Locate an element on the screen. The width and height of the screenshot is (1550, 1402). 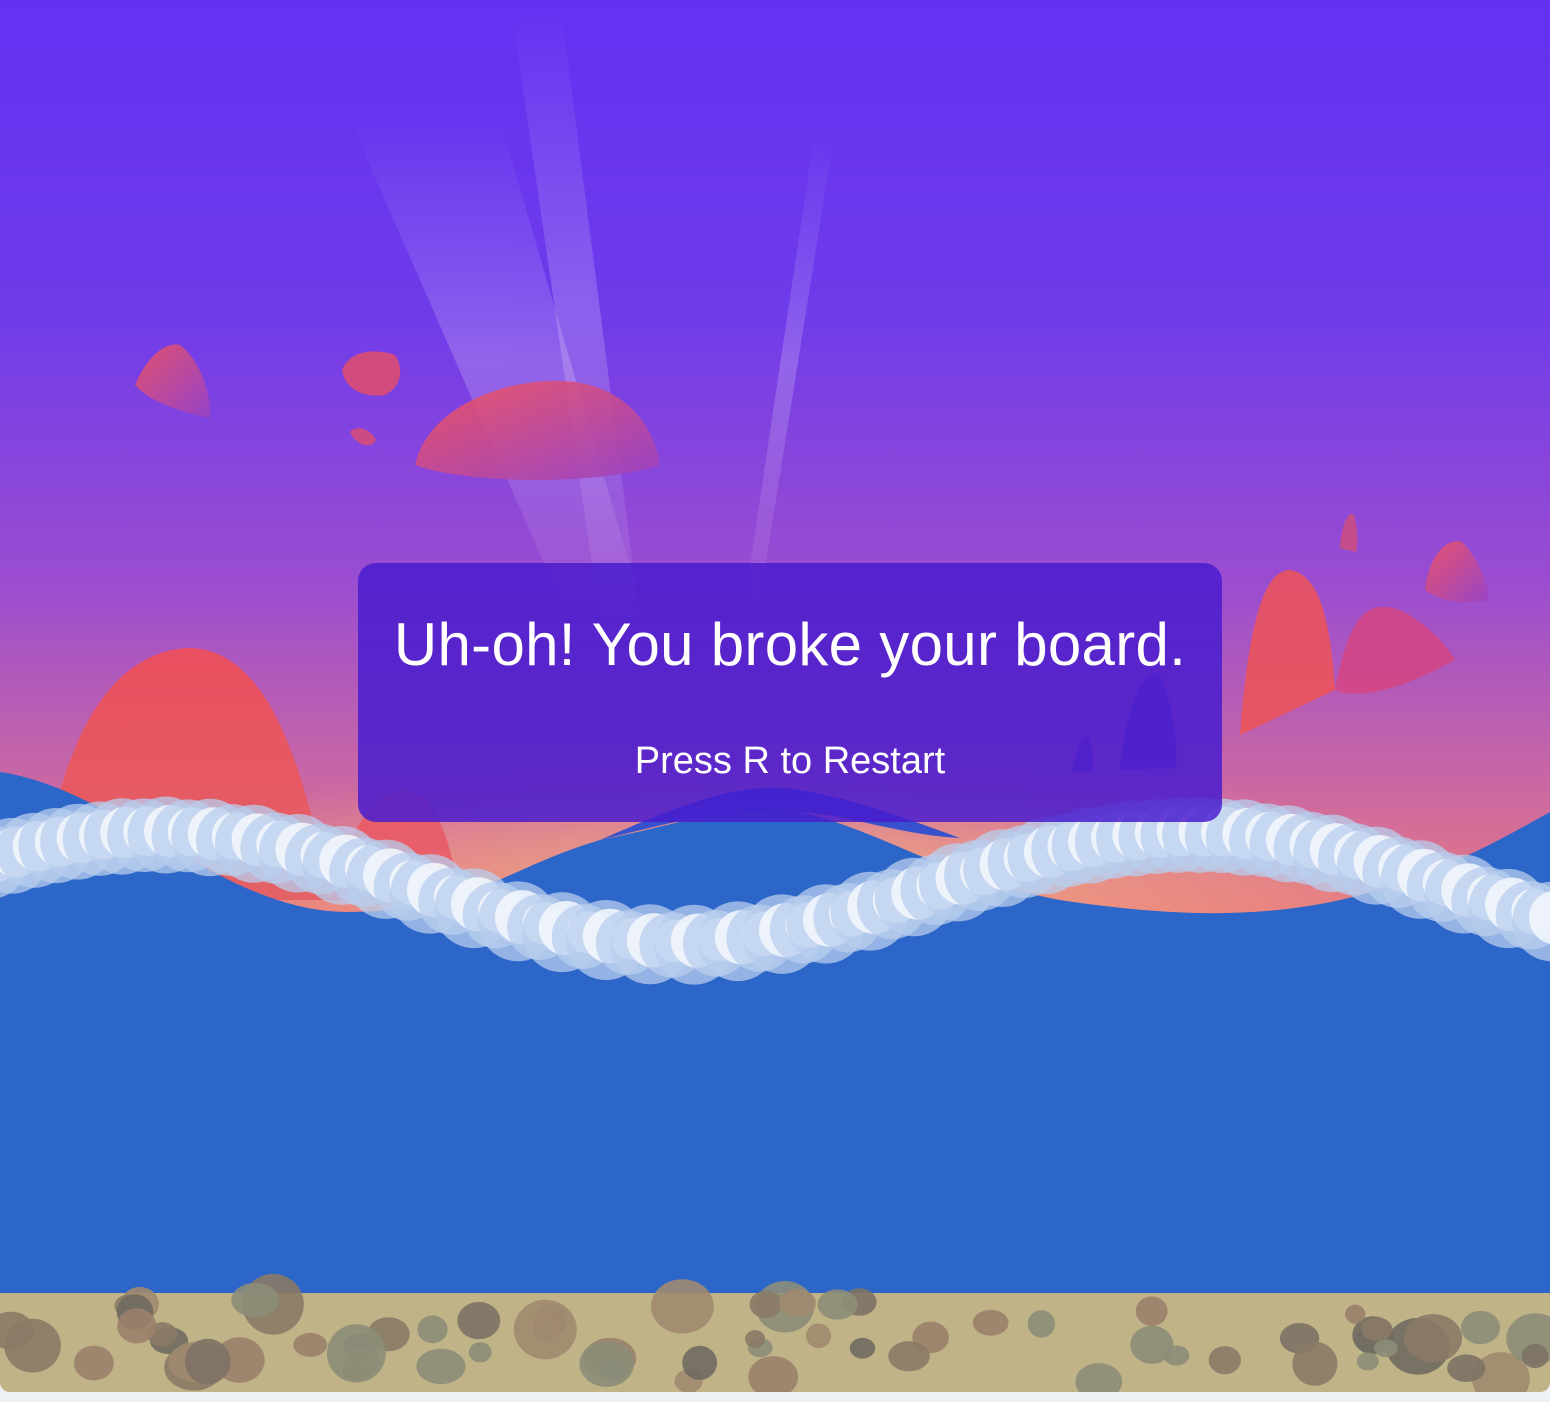
restart-hint: Press R to Restart is located at coordinates (790, 761).